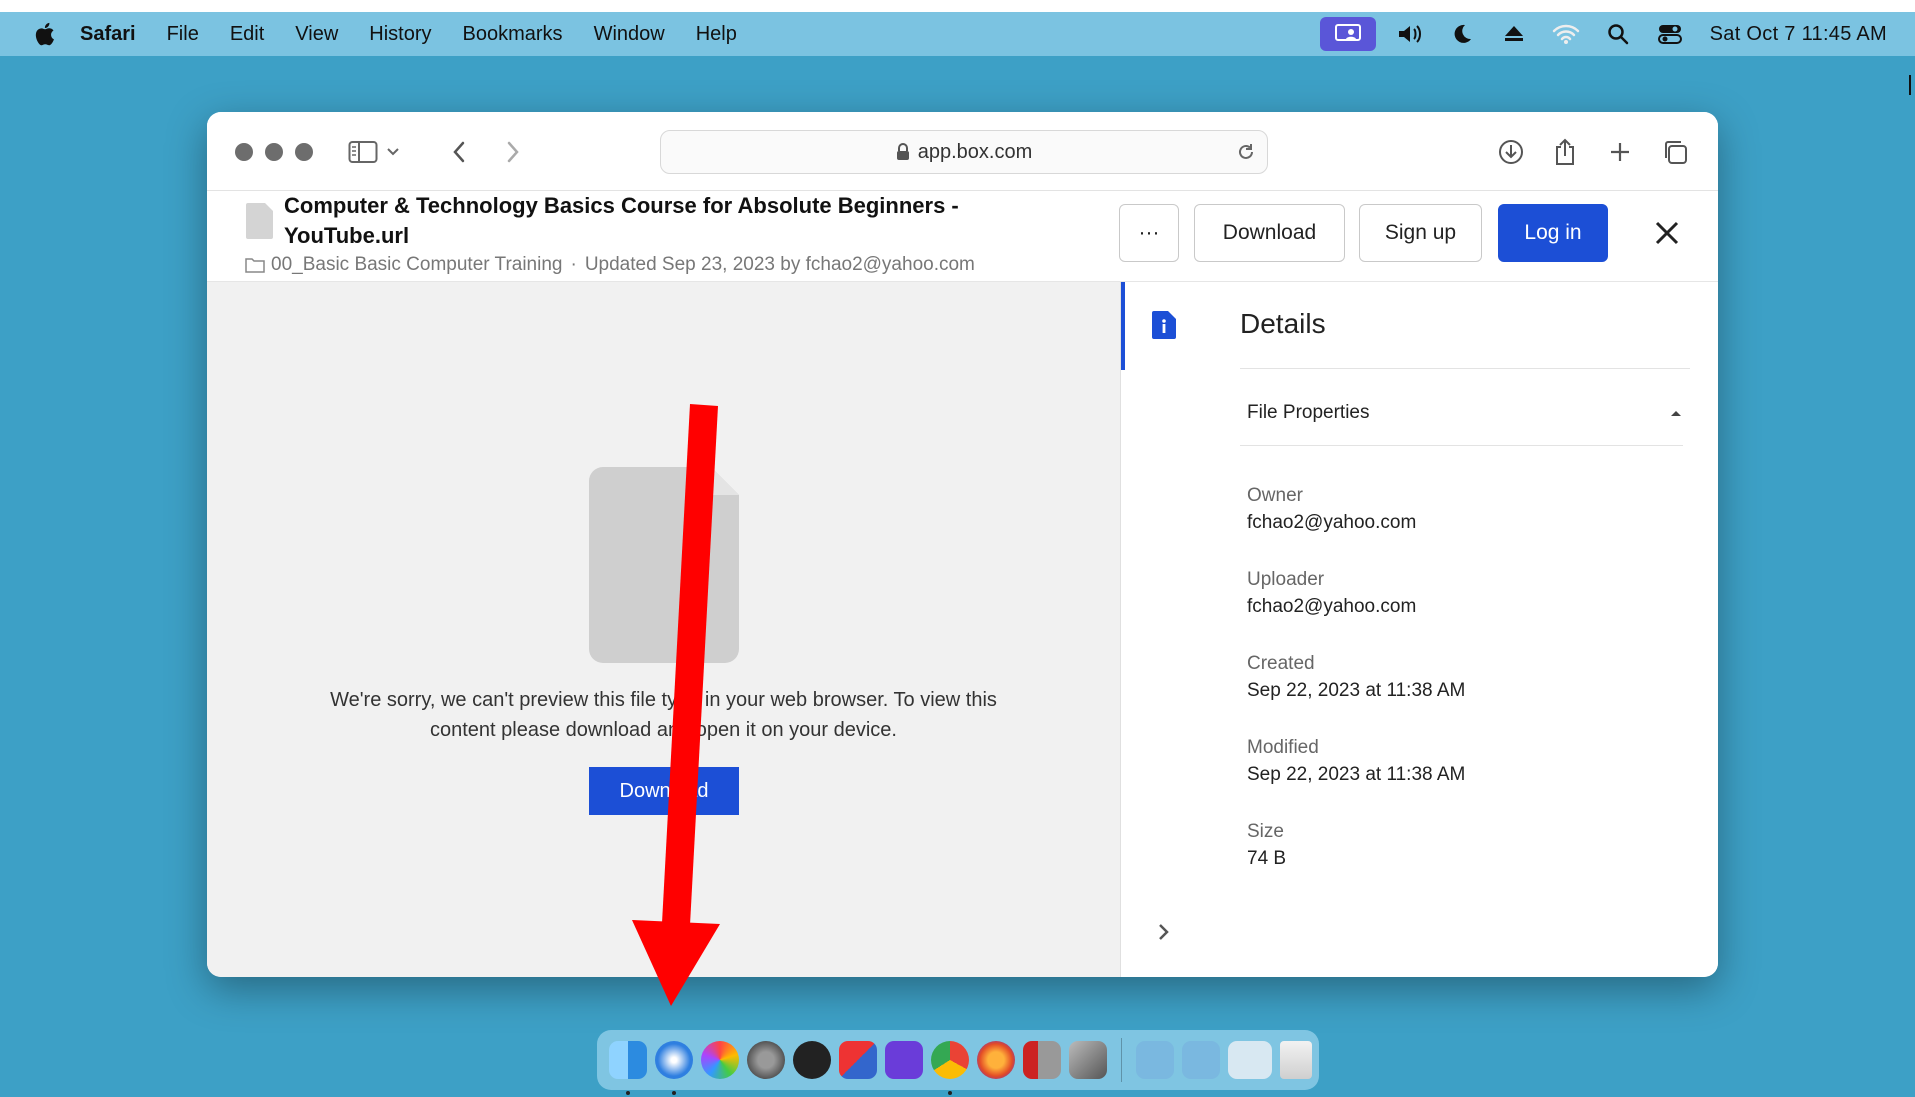 The image size is (1915, 1097). Describe the element at coordinates (1553, 233) in the screenshot. I see `log-in-button: Log in` at that location.